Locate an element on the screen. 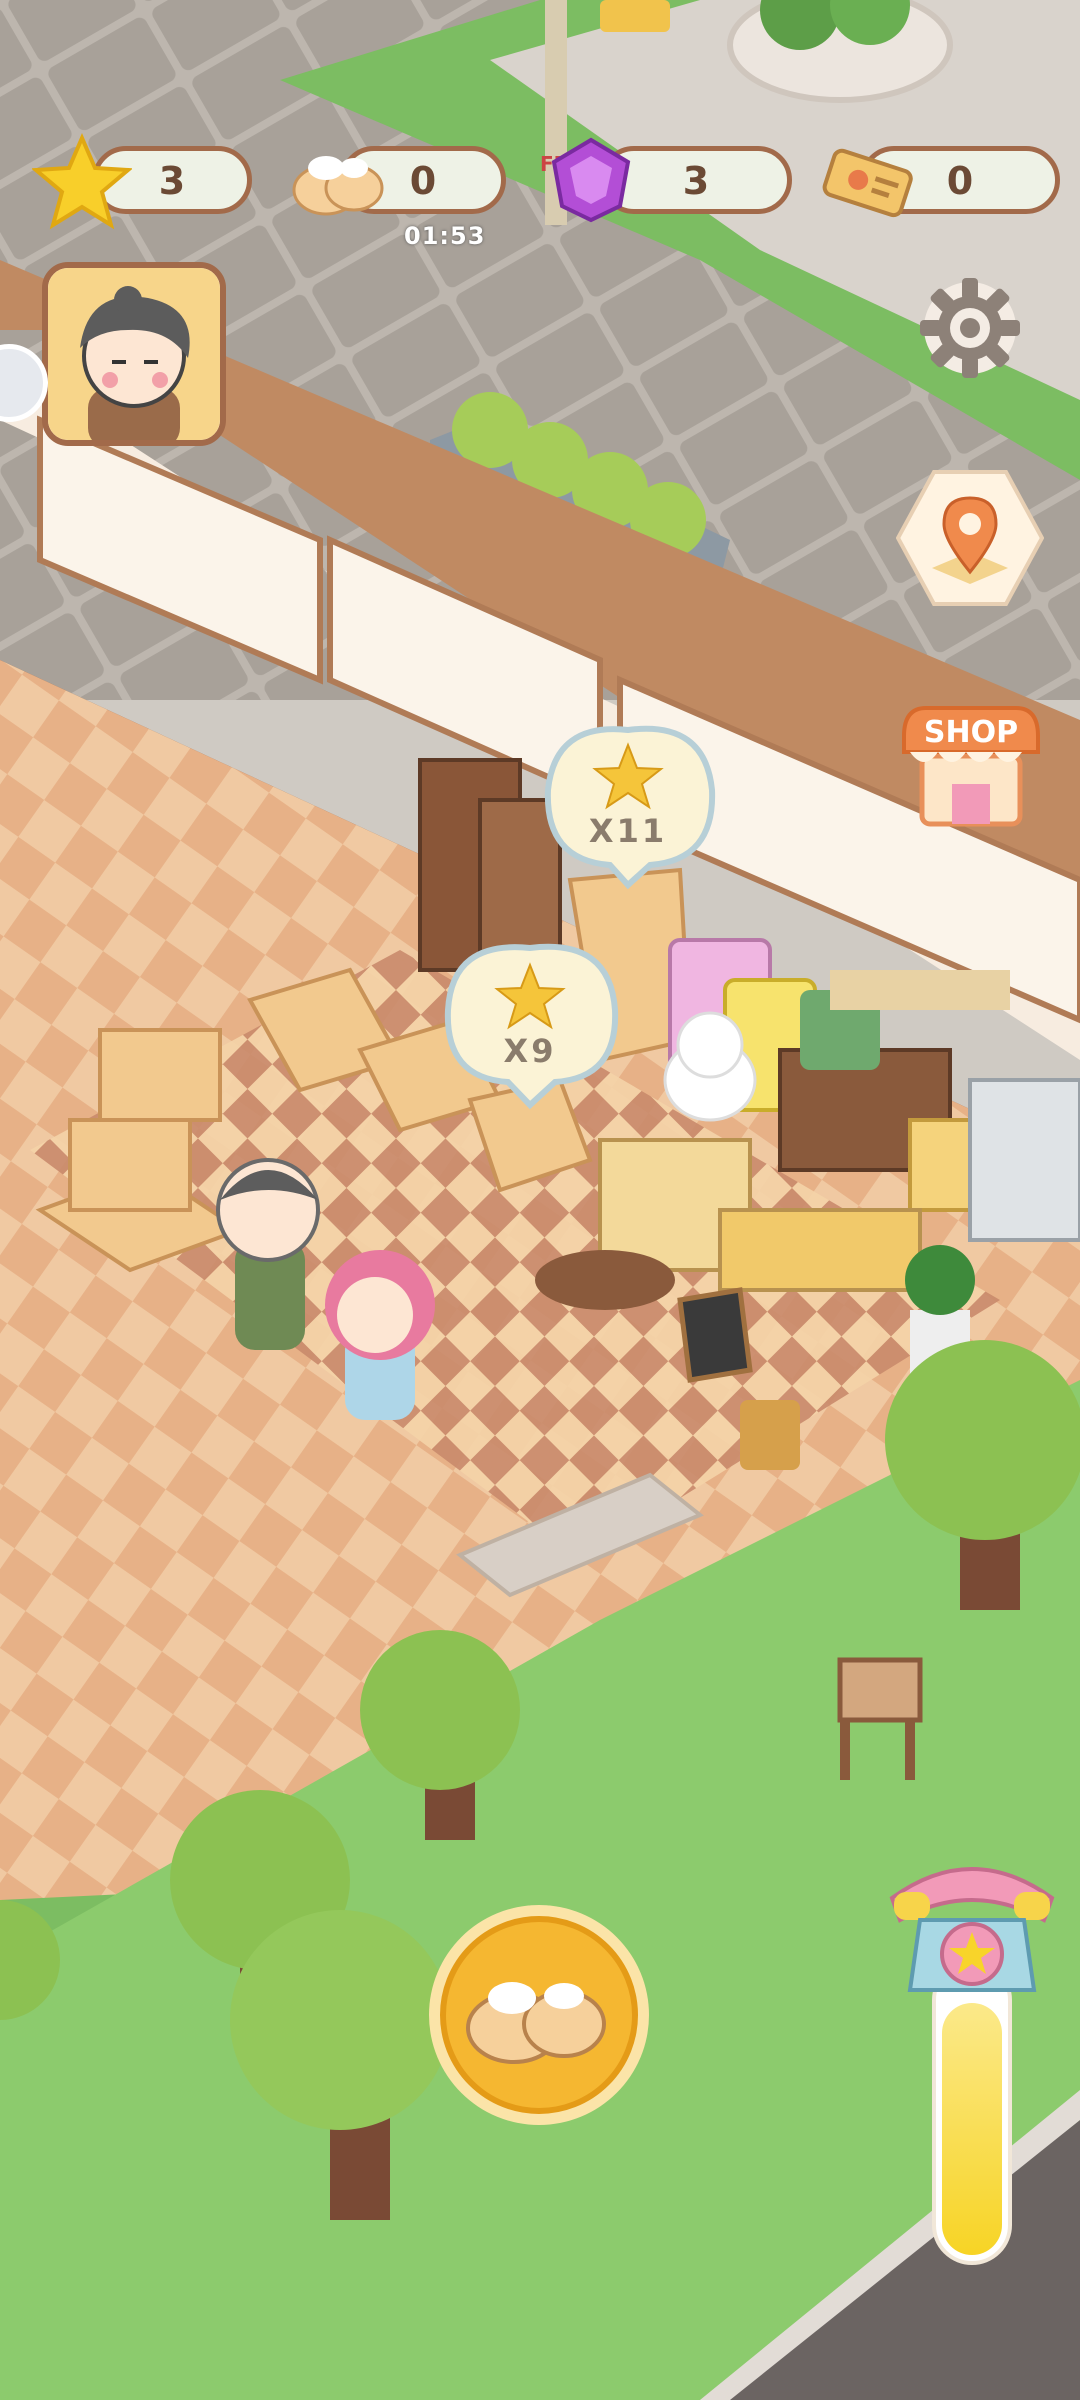 The image size is (1080, 2400). gear-icon is located at coordinates (970, 328).